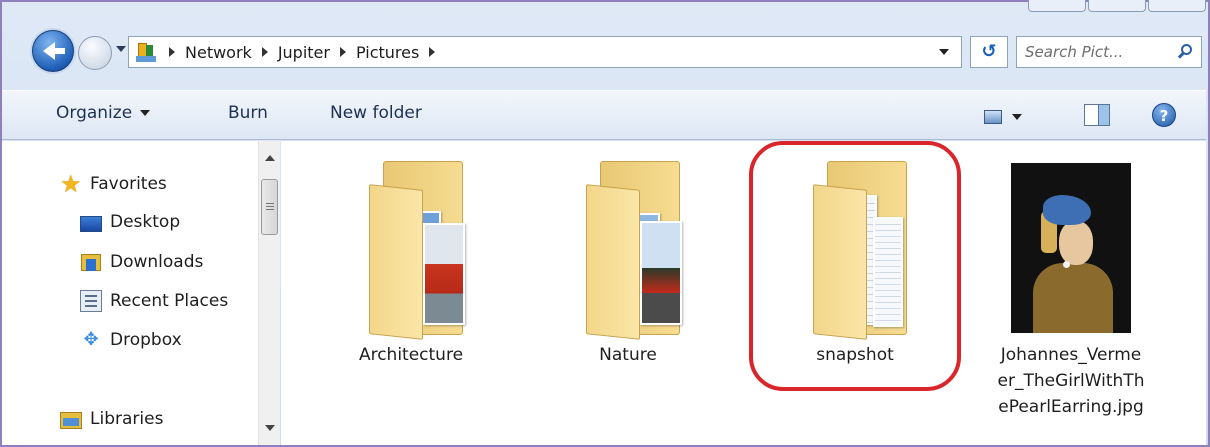 The width and height of the screenshot is (1210, 447). I want to click on sidebar-item-favorites: ★ Favorites, so click(113, 184).